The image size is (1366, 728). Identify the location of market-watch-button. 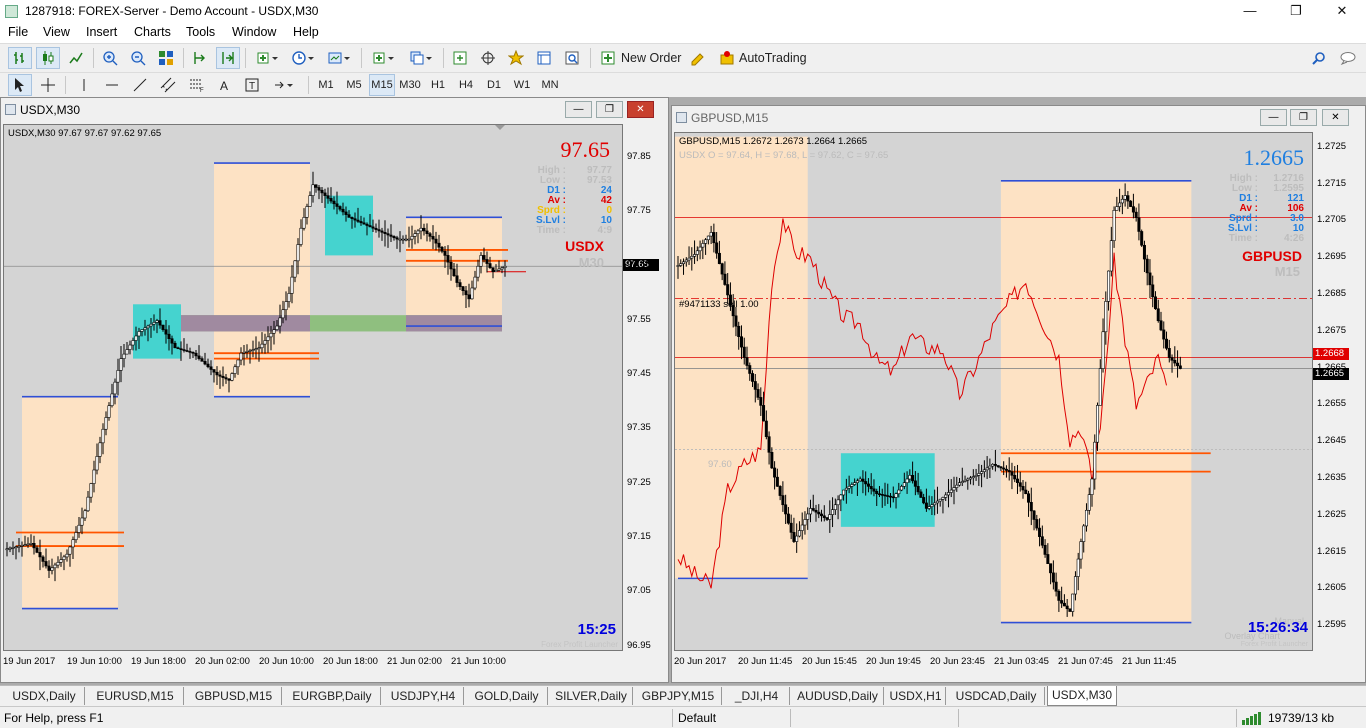
(460, 58).